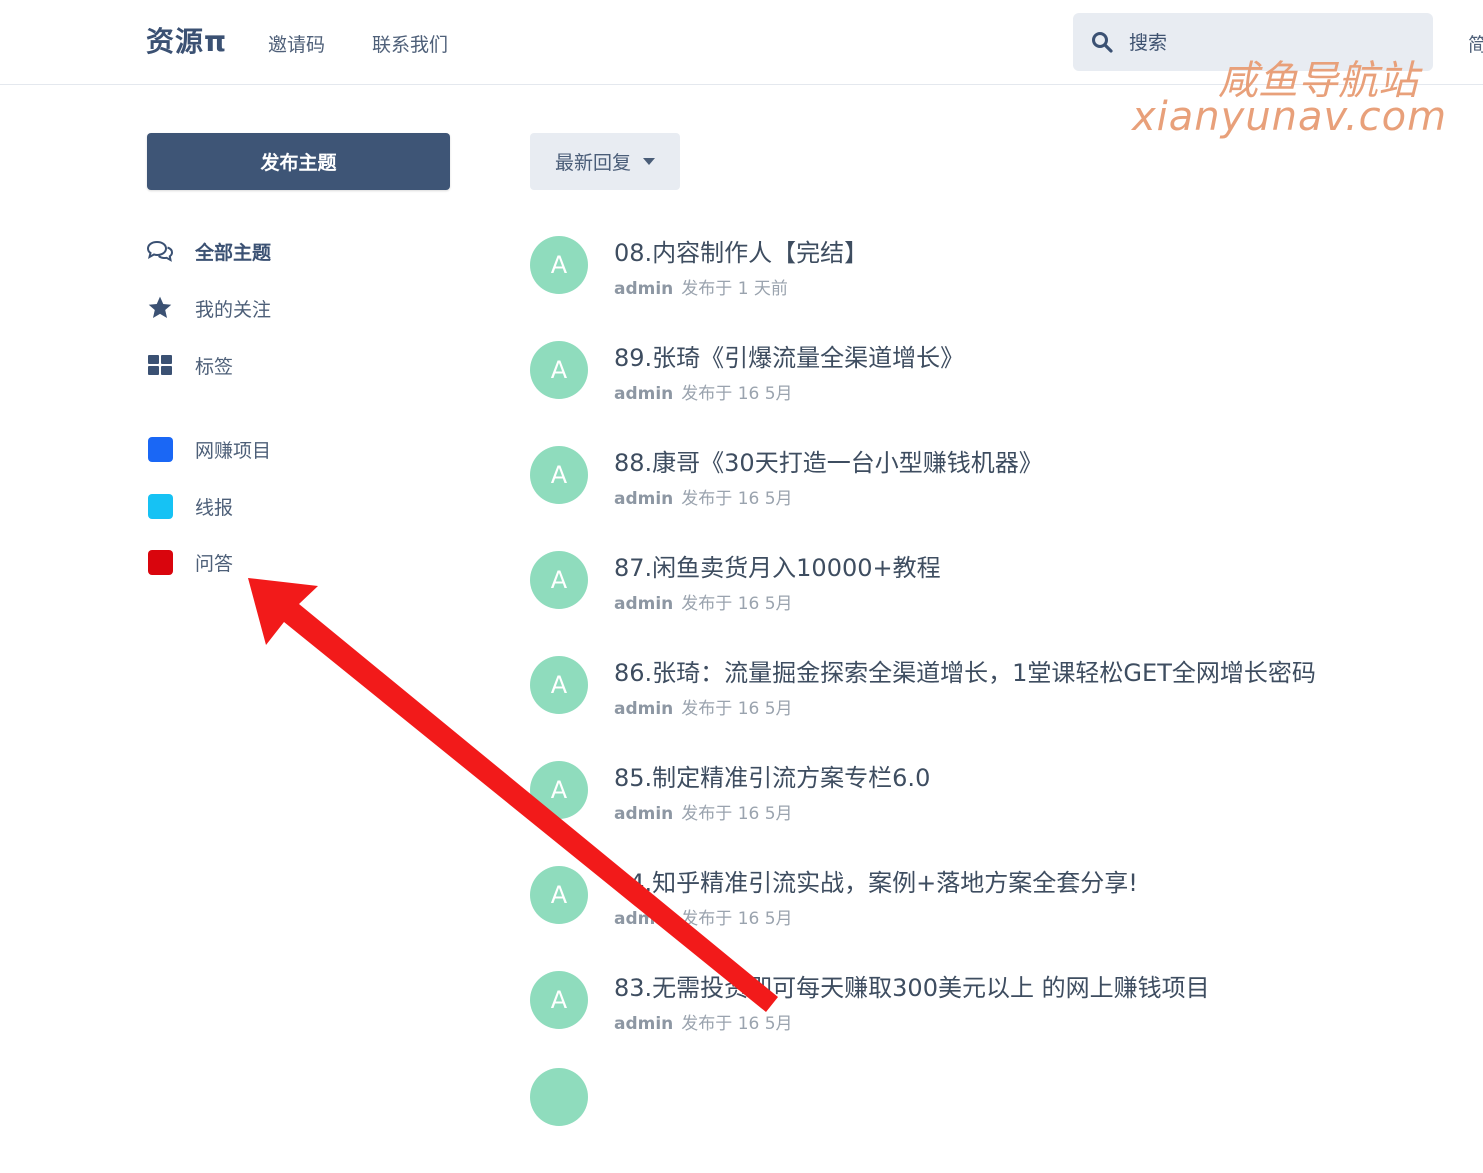 This screenshot has height=1173, width=1483. Describe the element at coordinates (980, 490) in the screenshot. I see `thread-item: A 88.康哥《30天打造一台小型赚钱机器》 admin 发布于 16 5月` at that location.